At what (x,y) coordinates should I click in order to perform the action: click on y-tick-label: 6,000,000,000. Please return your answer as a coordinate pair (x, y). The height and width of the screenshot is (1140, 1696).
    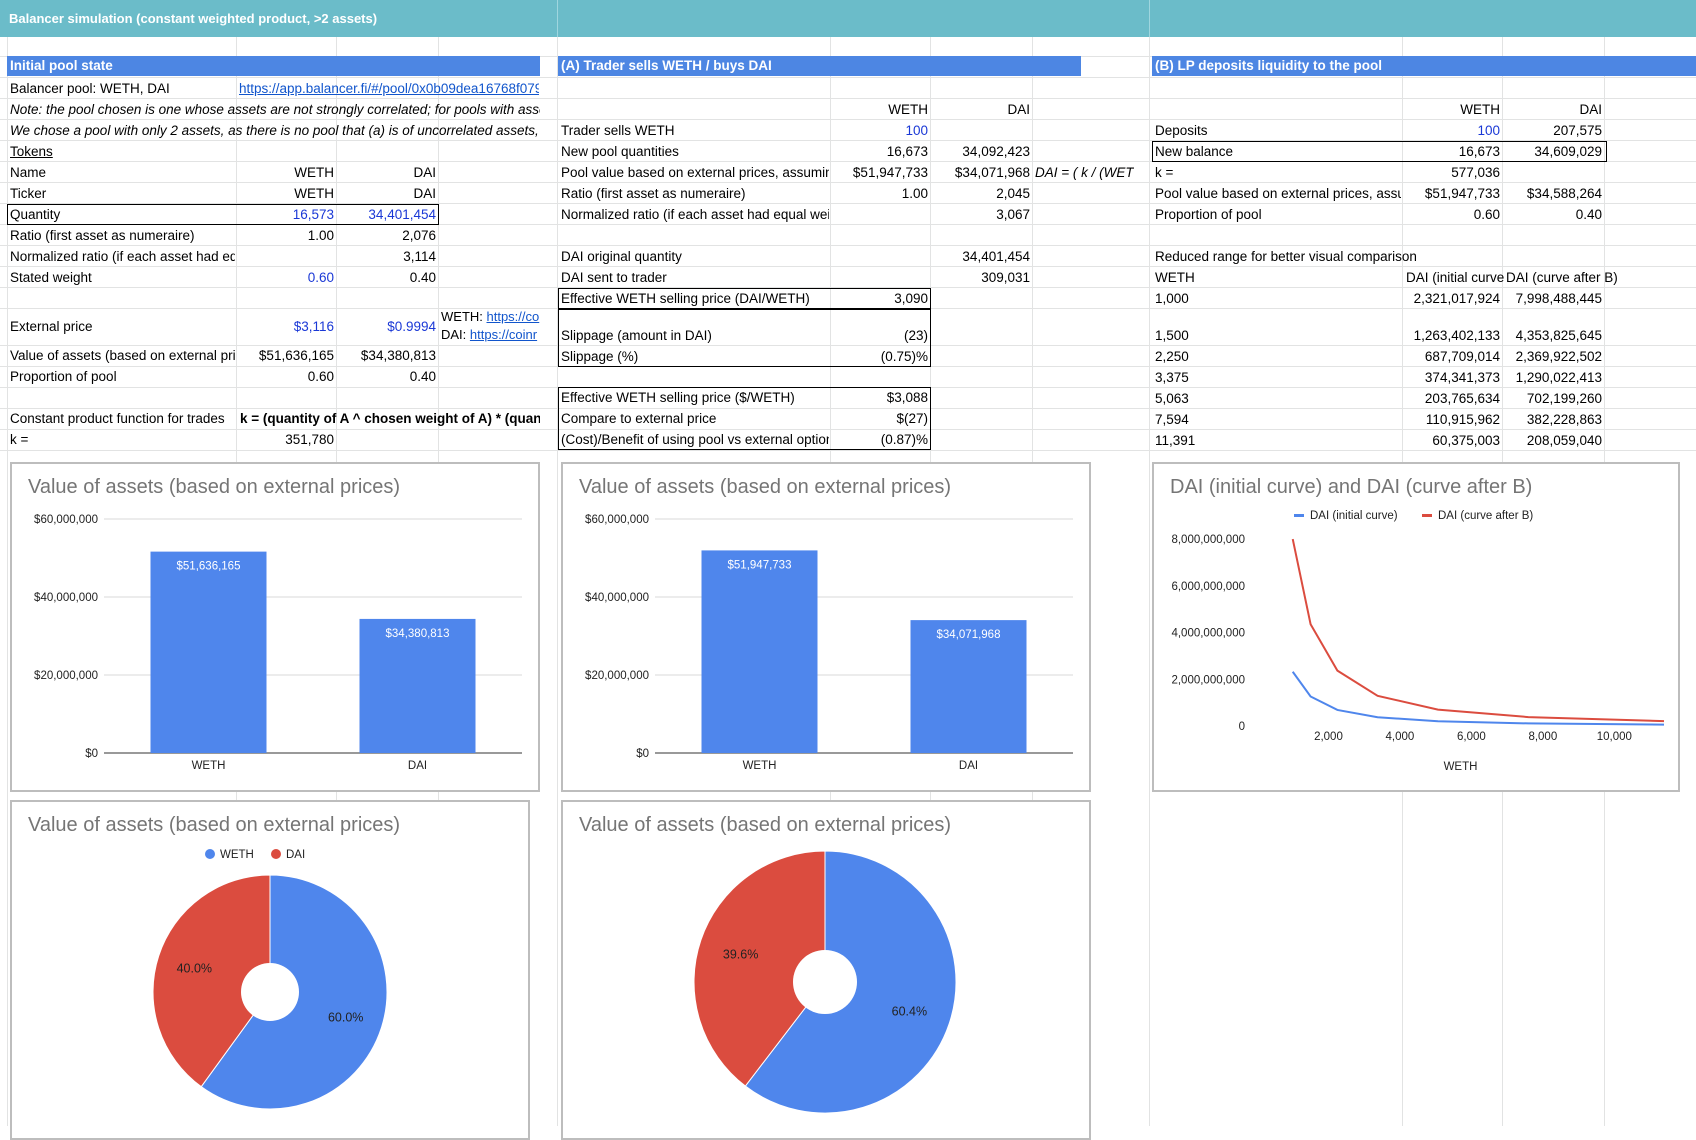
    Looking at the image, I should click on (1208, 587).